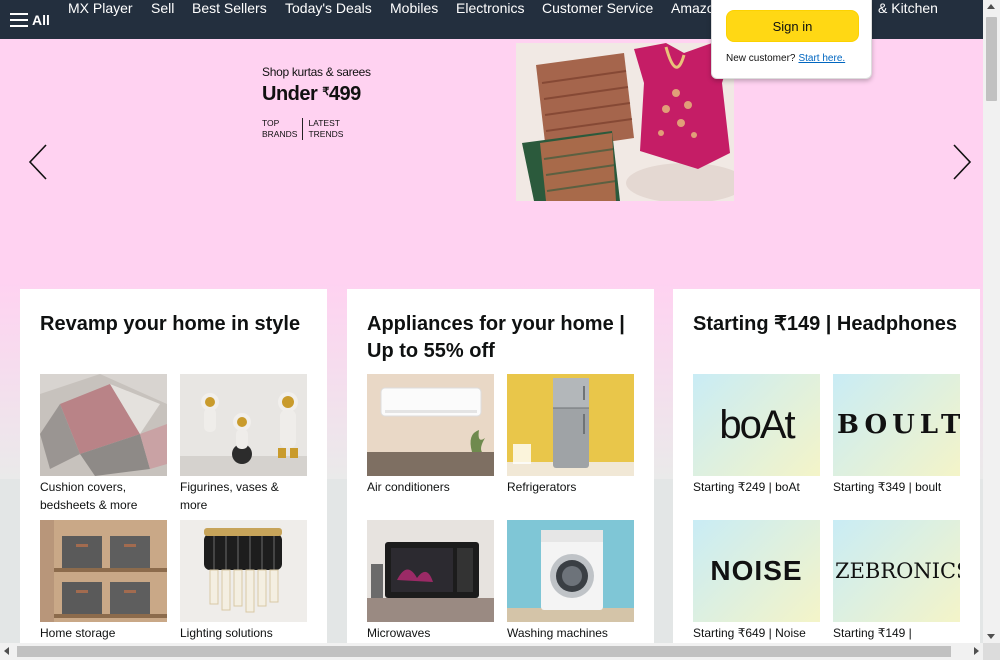 This screenshot has height=660, width=1000. I want to click on tile-caption: Air conditioners, so click(408, 487).